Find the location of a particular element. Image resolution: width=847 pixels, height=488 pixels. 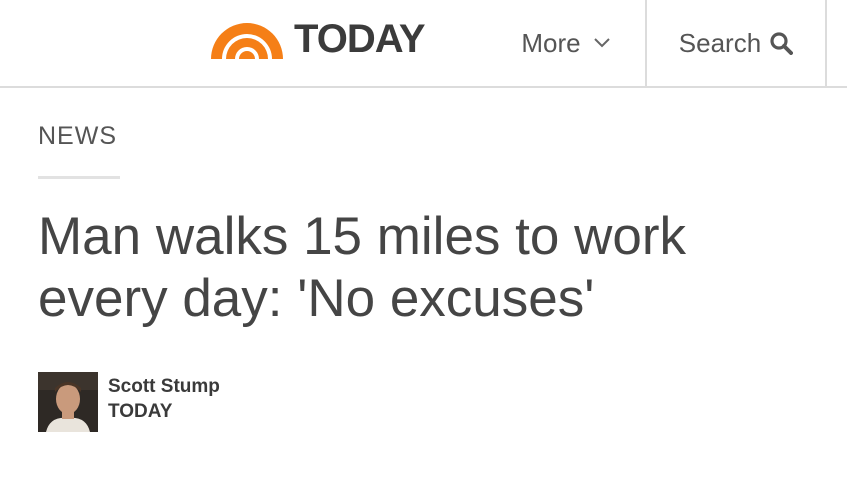

section-label: NEWS is located at coordinates (77, 136).